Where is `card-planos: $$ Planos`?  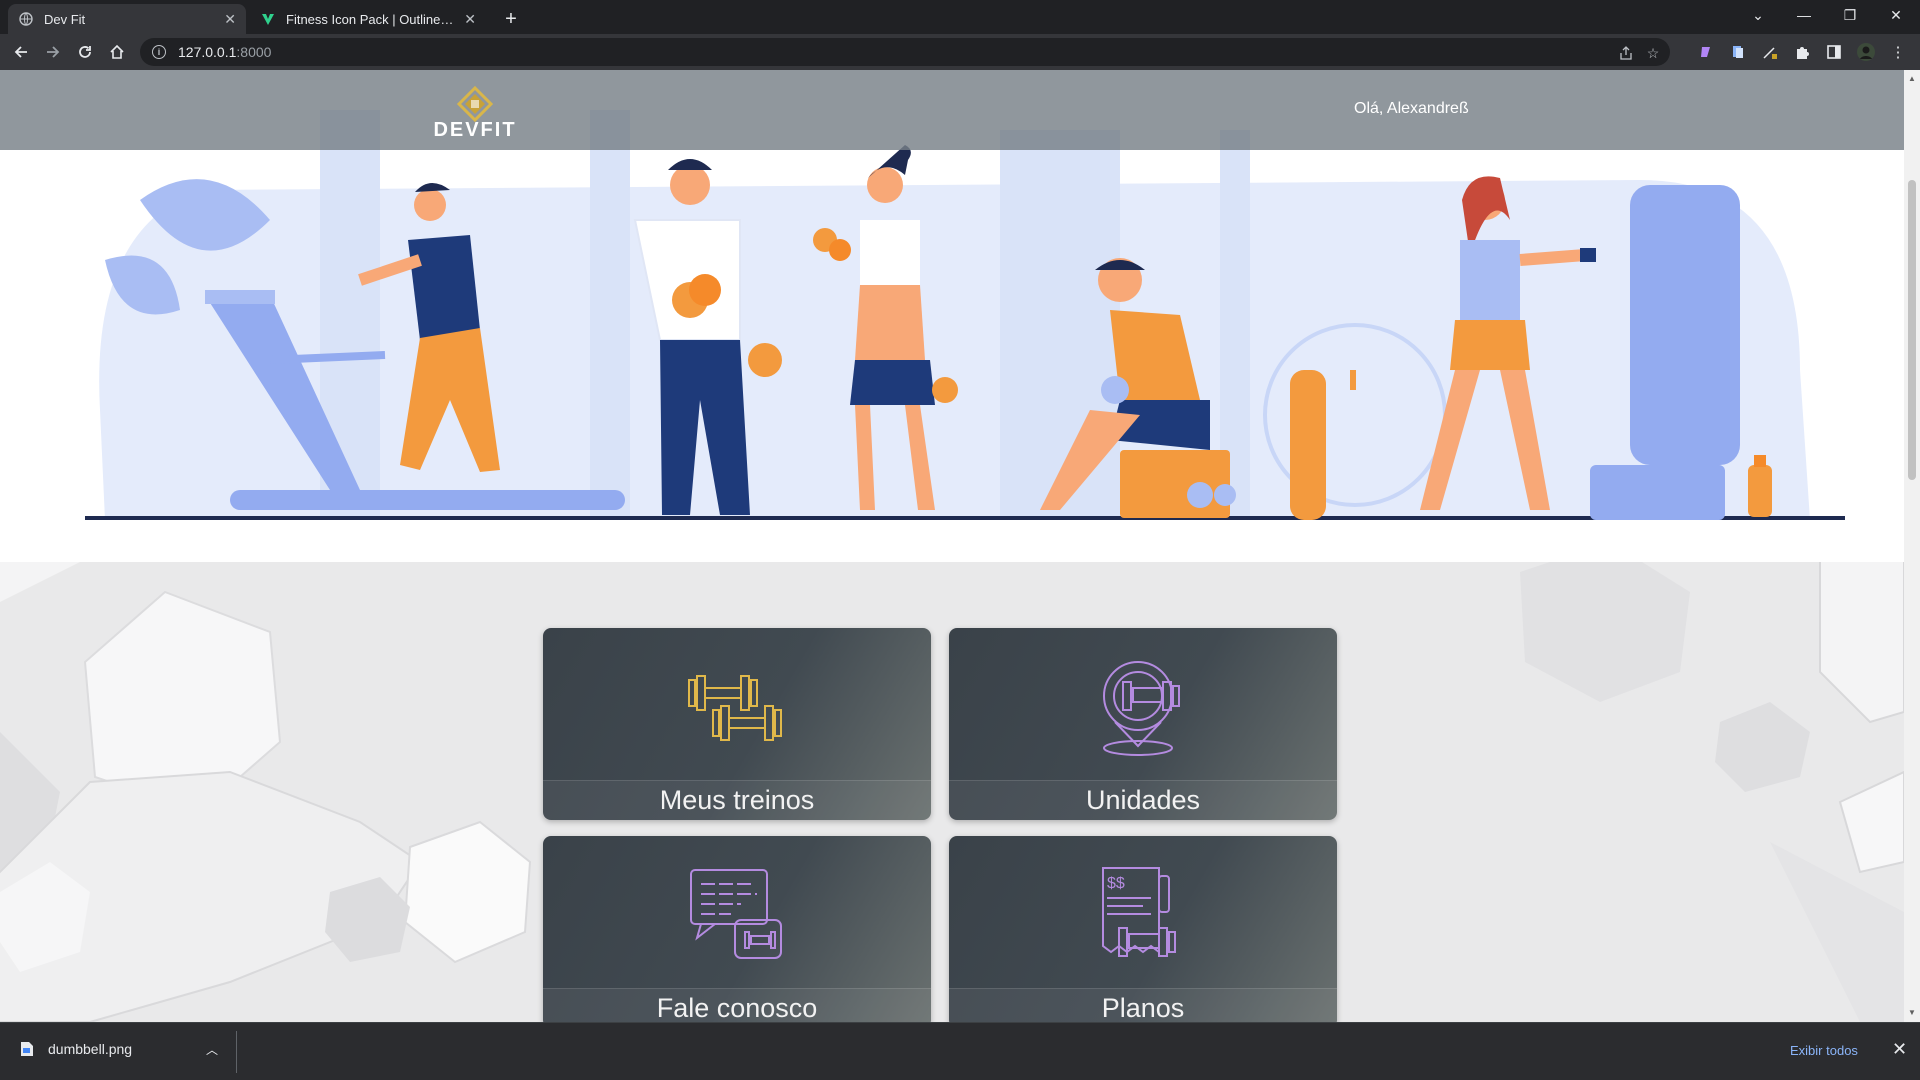 card-planos: $$ Planos is located at coordinates (1143, 929).